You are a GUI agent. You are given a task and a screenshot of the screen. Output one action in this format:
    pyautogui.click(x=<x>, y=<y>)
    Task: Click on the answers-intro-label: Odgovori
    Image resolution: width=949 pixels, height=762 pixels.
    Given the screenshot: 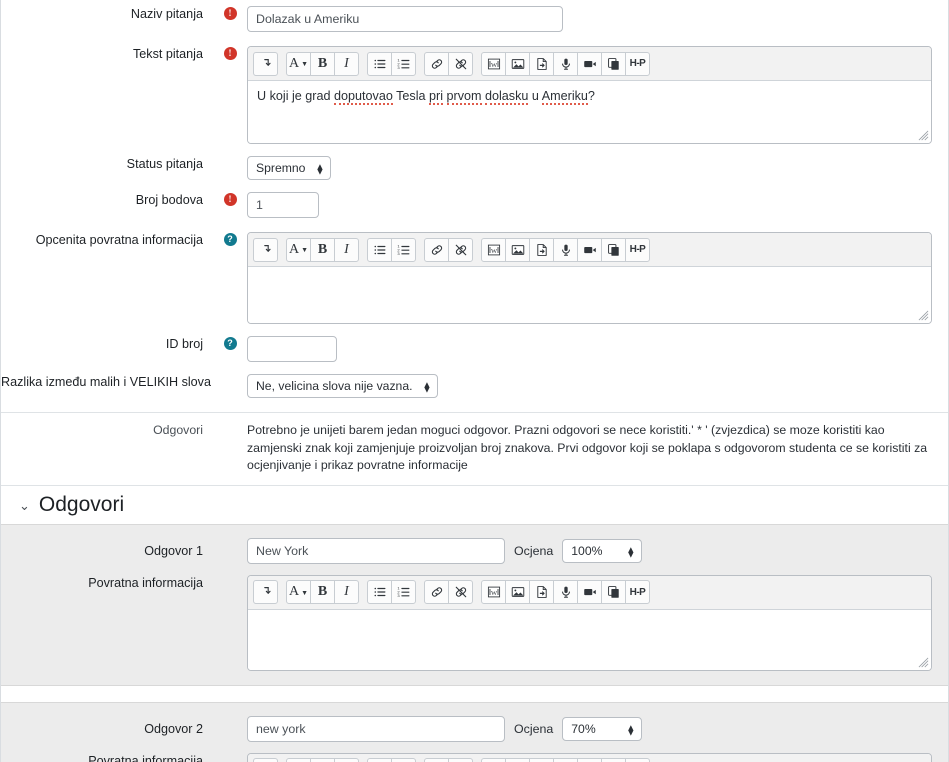 What is the action you would take?
    pyautogui.click(x=178, y=430)
    